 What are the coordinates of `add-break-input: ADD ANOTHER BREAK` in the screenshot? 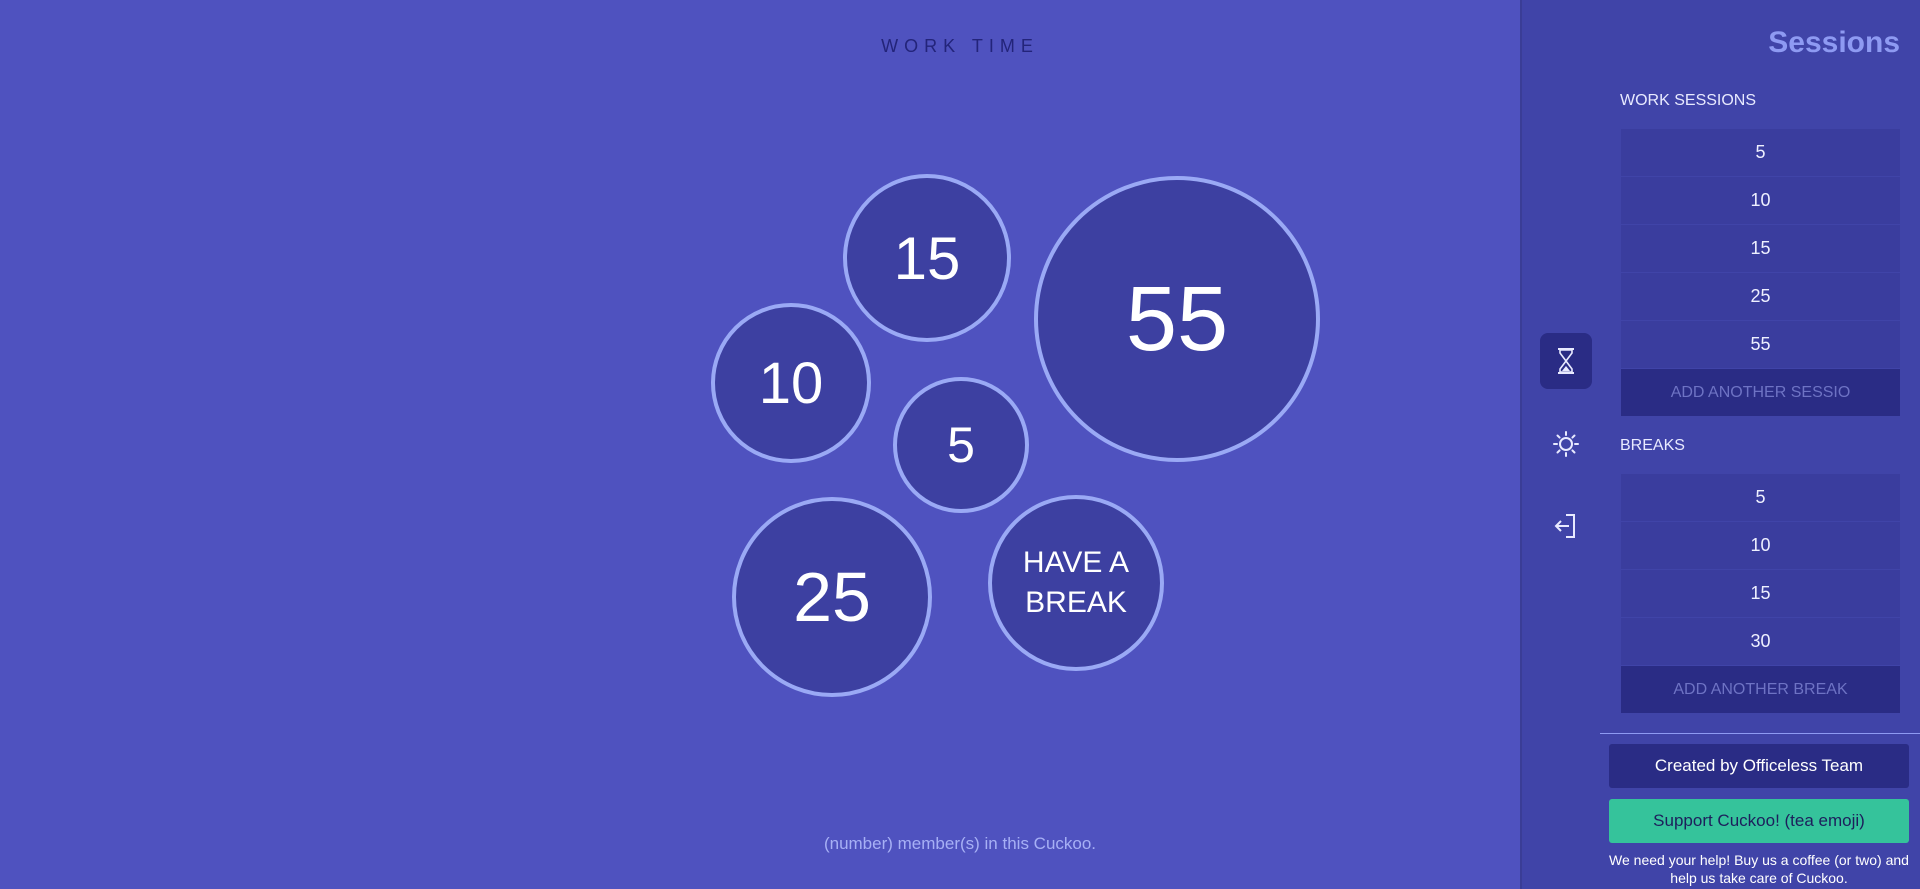 It's located at (1760, 689).